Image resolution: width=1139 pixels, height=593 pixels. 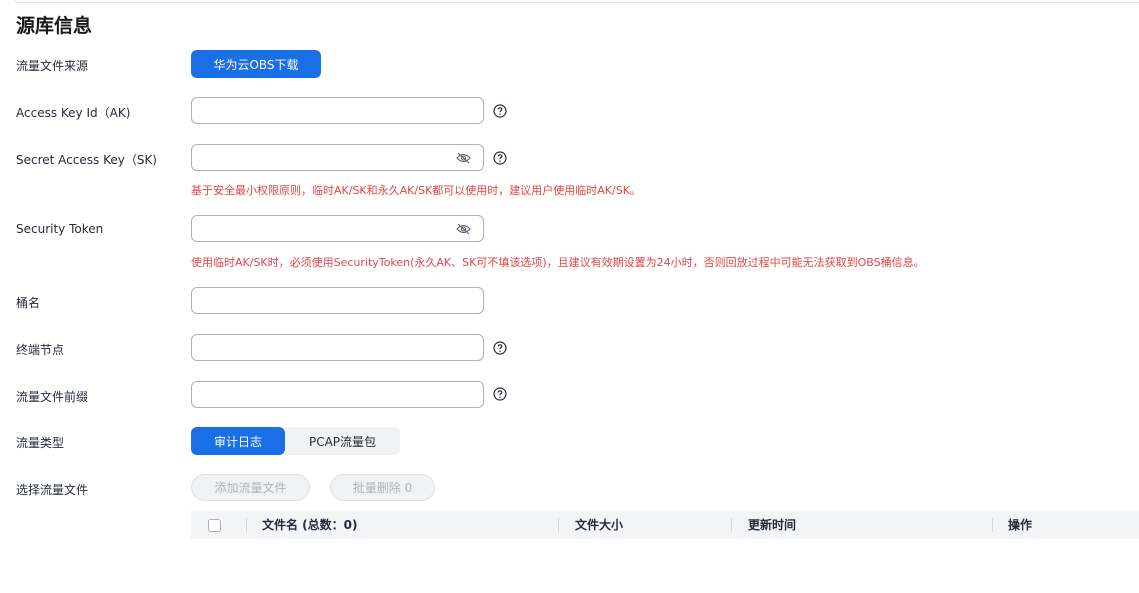 I want to click on token-input, so click(x=337, y=228).